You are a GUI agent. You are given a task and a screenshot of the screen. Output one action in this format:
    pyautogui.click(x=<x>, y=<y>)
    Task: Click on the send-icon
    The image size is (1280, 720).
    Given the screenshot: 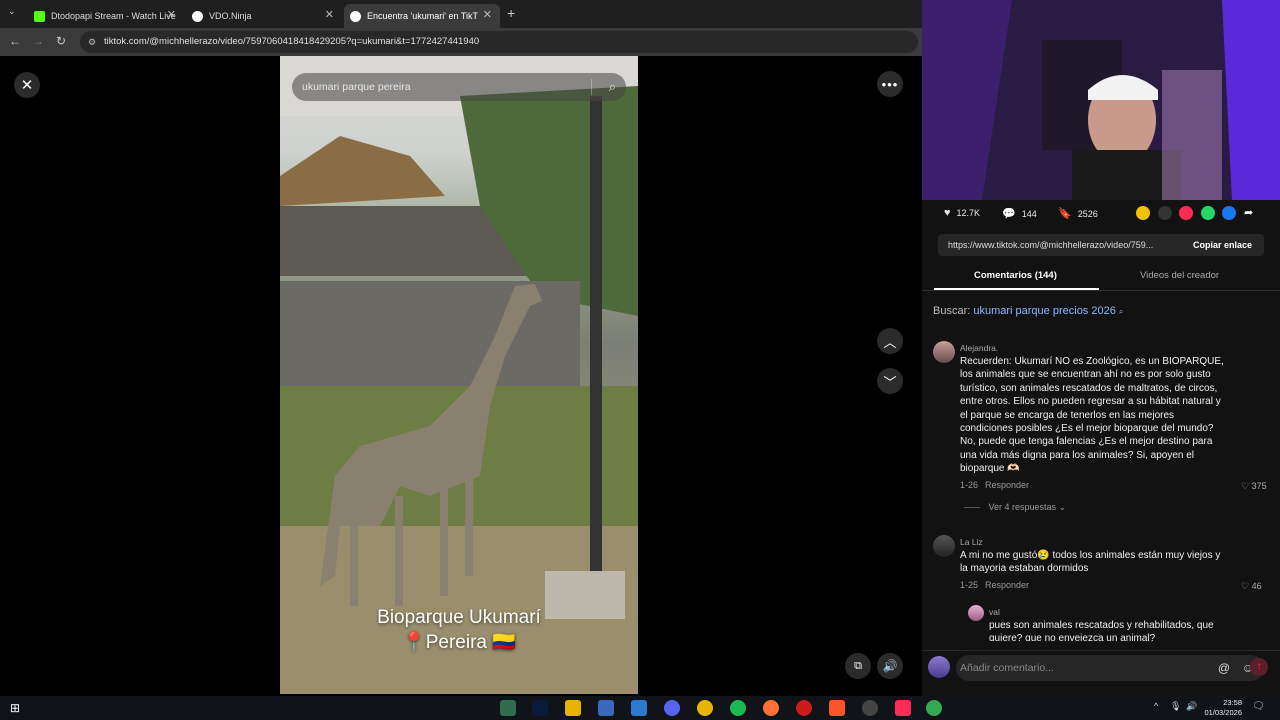 What is the action you would take?
    pyautogui.click(x=1186, y=213)
    